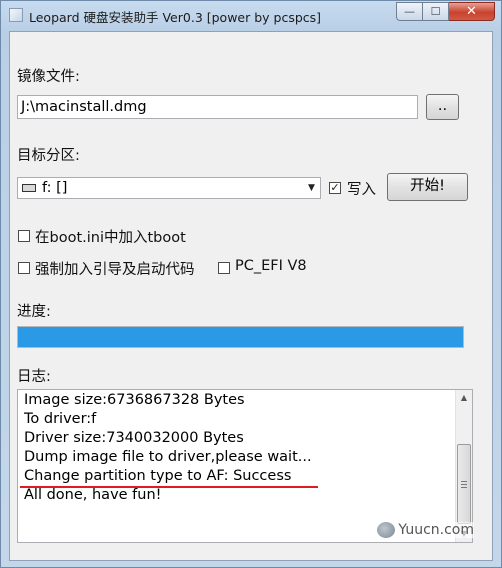 This screenshot has width=502, height=568. I want to click on progress-bar-fill, so click(240, 337).